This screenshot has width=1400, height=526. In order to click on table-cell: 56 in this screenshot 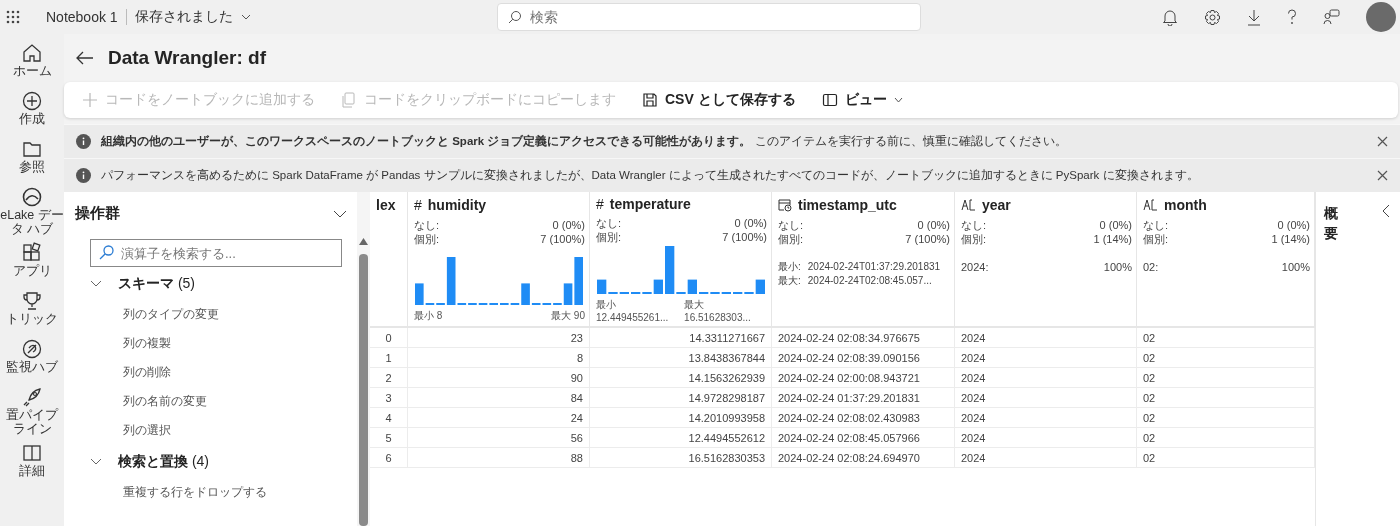, I will do `click(499, 438)`.